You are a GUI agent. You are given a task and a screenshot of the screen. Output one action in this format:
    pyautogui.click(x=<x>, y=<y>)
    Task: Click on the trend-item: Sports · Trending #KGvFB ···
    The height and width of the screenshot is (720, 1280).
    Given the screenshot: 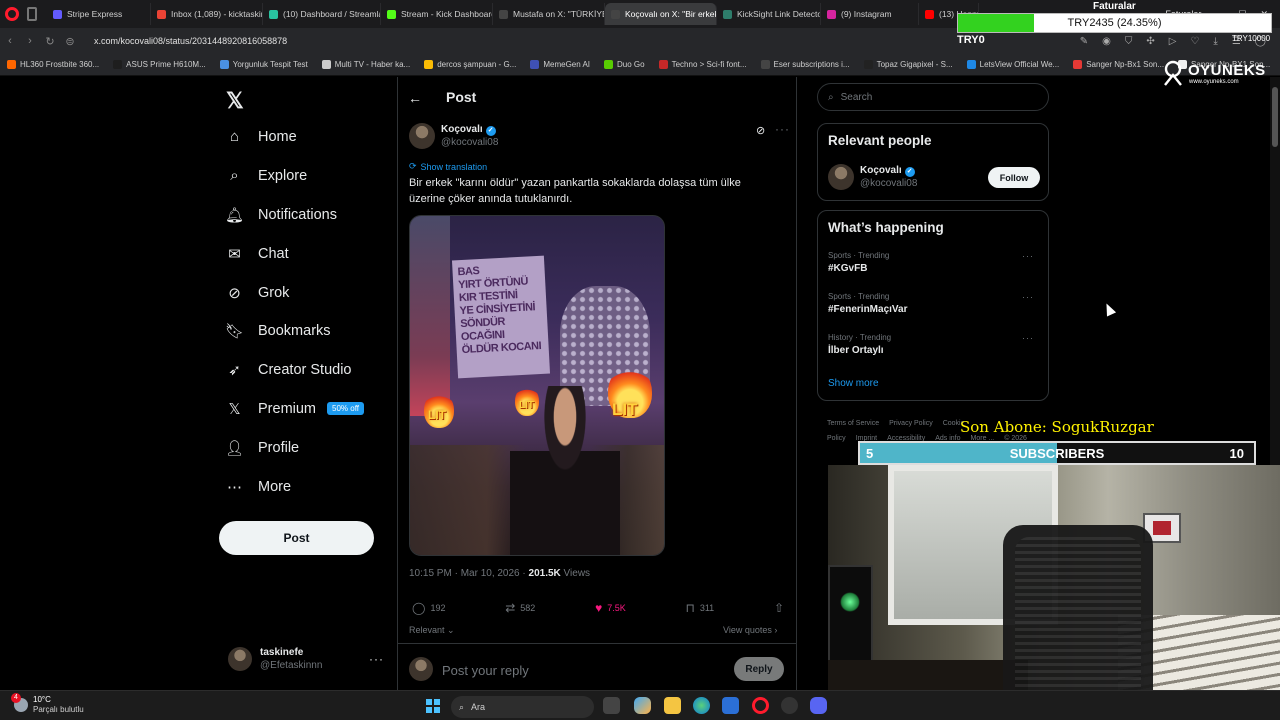 What is the action you would take?
    pyautogui.click(x=934, y=262)
    